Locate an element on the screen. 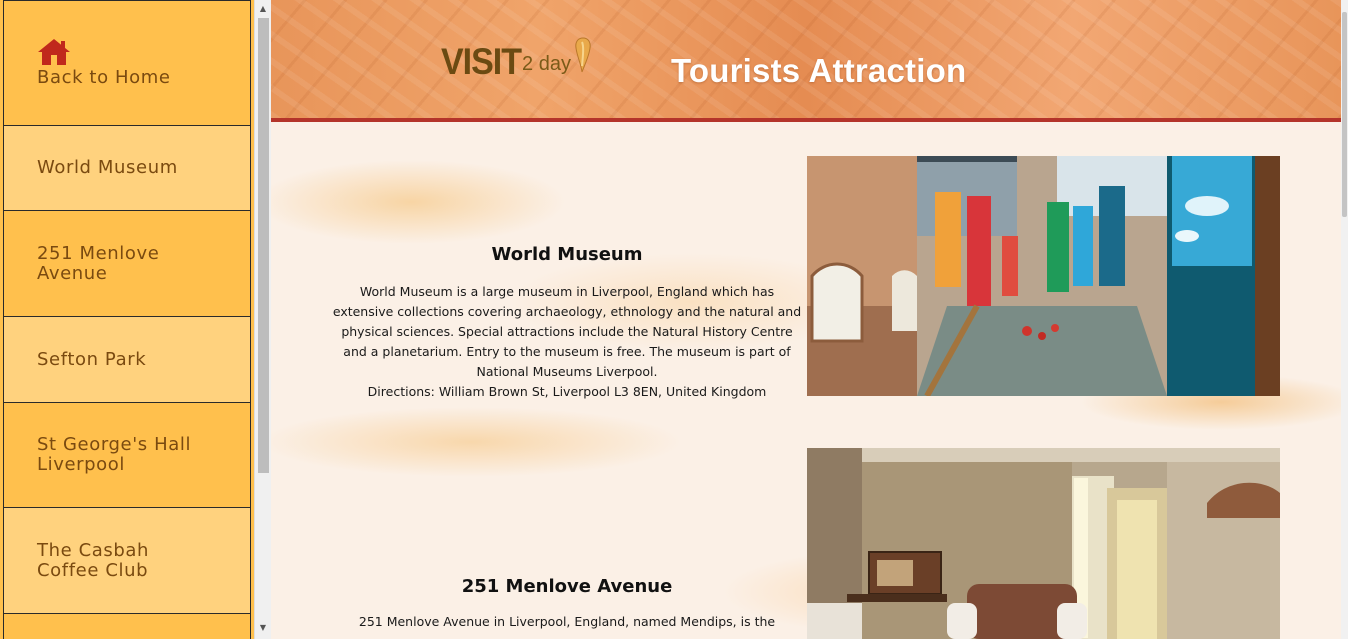  attraction-title: World Museum is located at coordinates (567, 254).